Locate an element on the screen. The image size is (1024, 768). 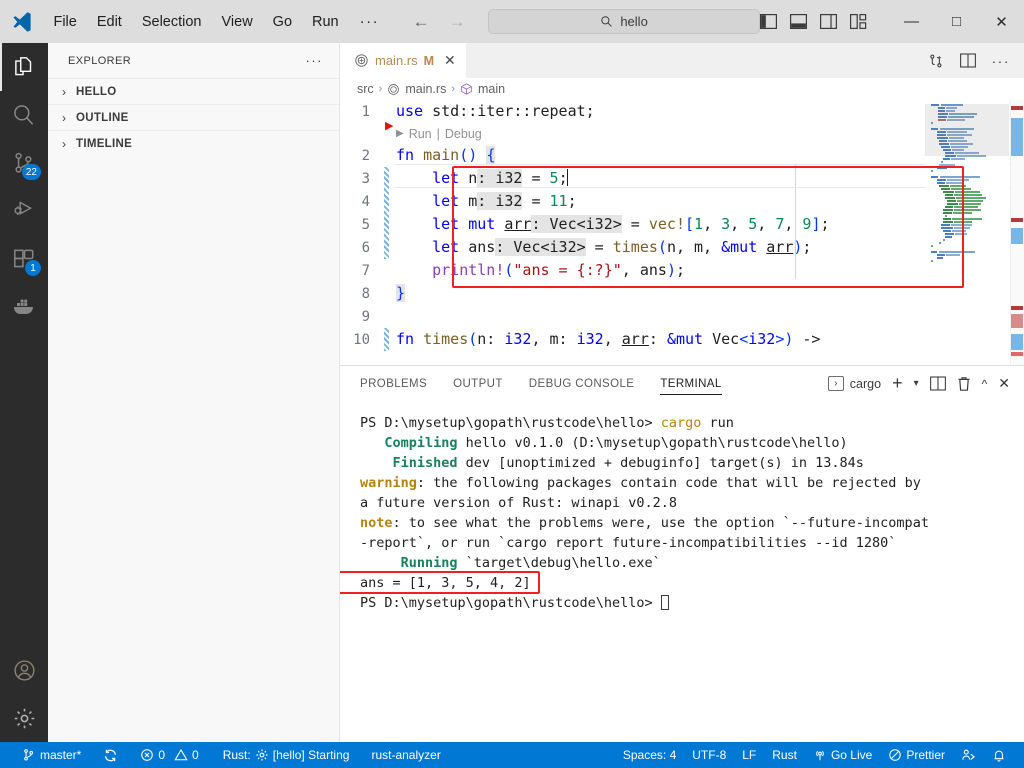
sidebar-more-actions-button: ··· is located at coordinates (315, 60).